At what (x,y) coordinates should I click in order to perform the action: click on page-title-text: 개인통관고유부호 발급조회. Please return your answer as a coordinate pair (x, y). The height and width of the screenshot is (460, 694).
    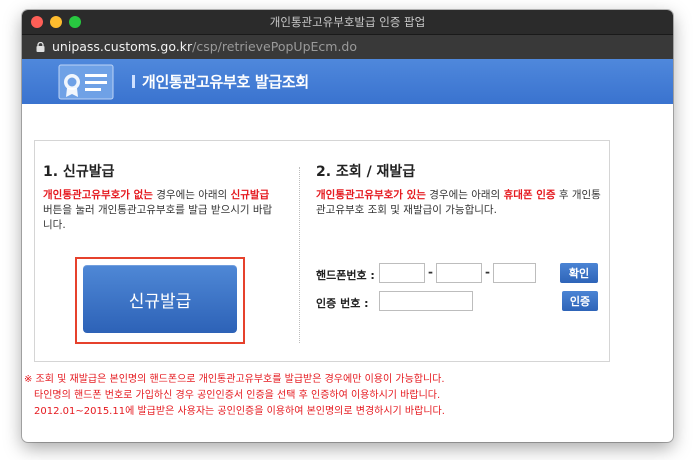
    Looking at the image, I should click on (225, 82).